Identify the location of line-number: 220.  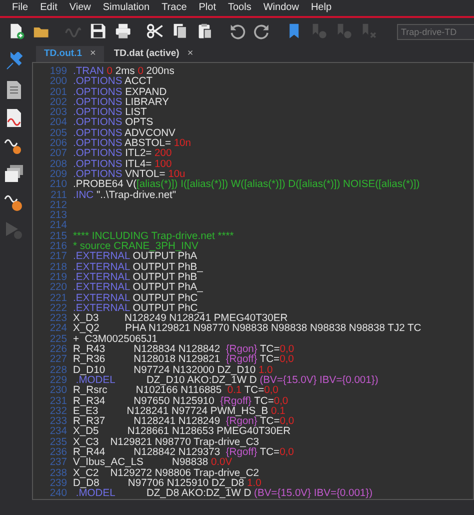
(58, 288).